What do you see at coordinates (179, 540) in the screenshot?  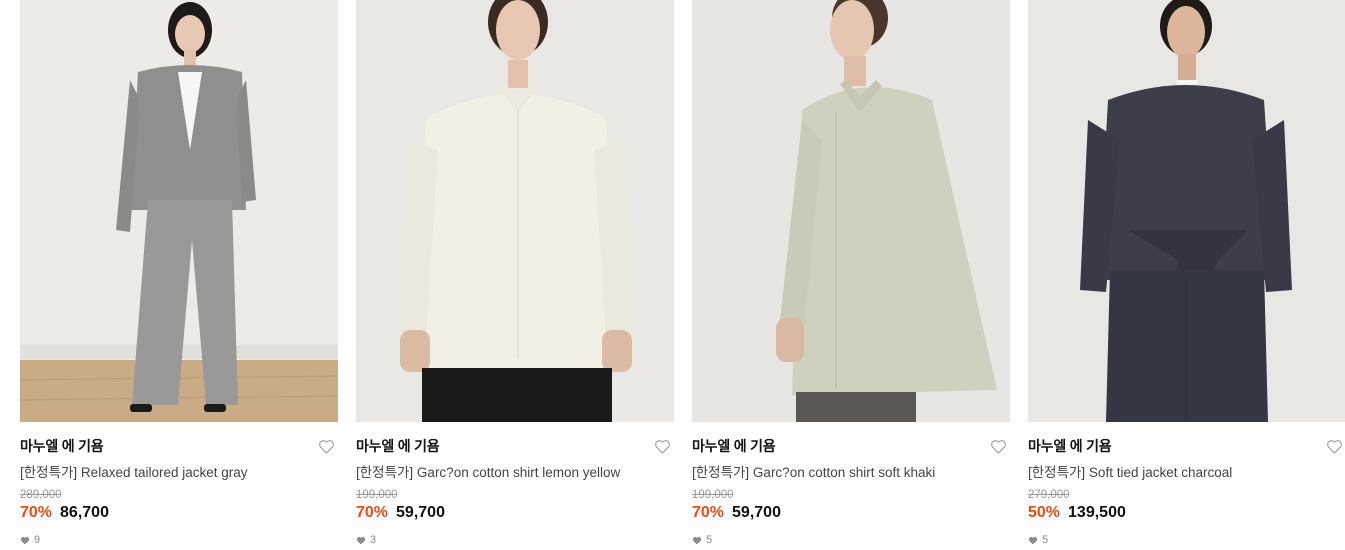 I see `like-count: 9` at bounding box center [179, 540].